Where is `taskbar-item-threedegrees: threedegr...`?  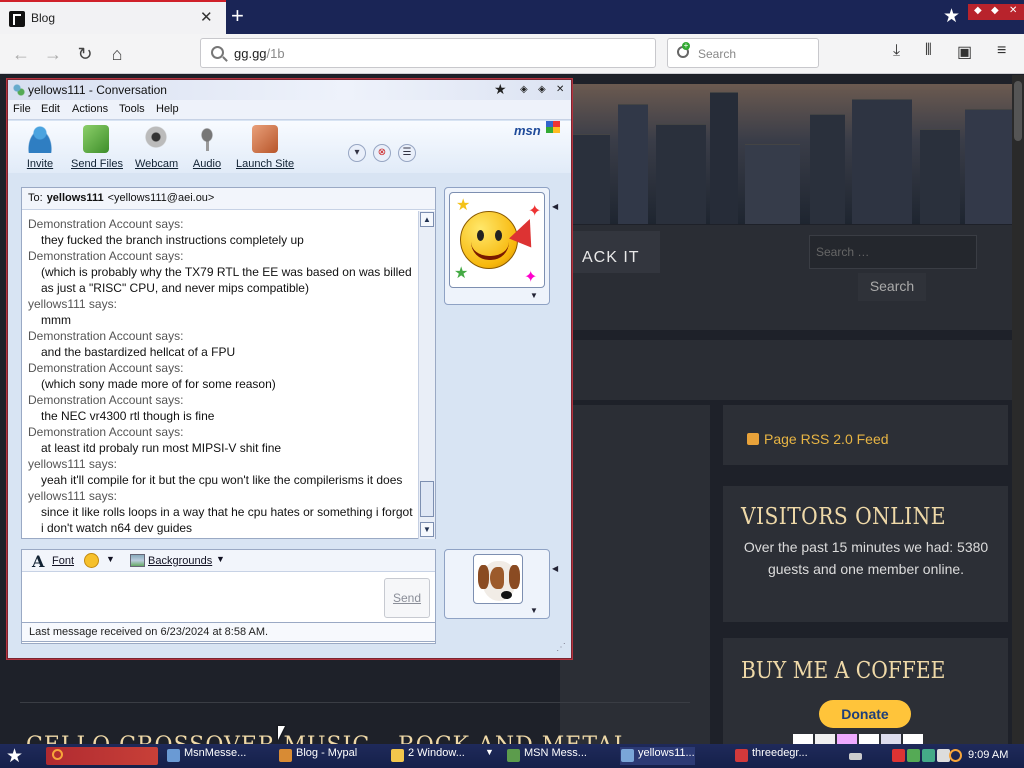
taskbar-item-threedegrees: threedegr... is located at coordinates (771, 756).